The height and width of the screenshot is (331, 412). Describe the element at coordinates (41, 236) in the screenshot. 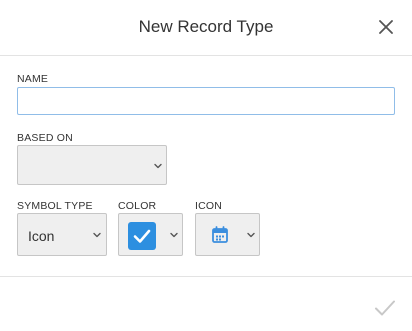

I see `symbol-type-value: Icon` at that location.